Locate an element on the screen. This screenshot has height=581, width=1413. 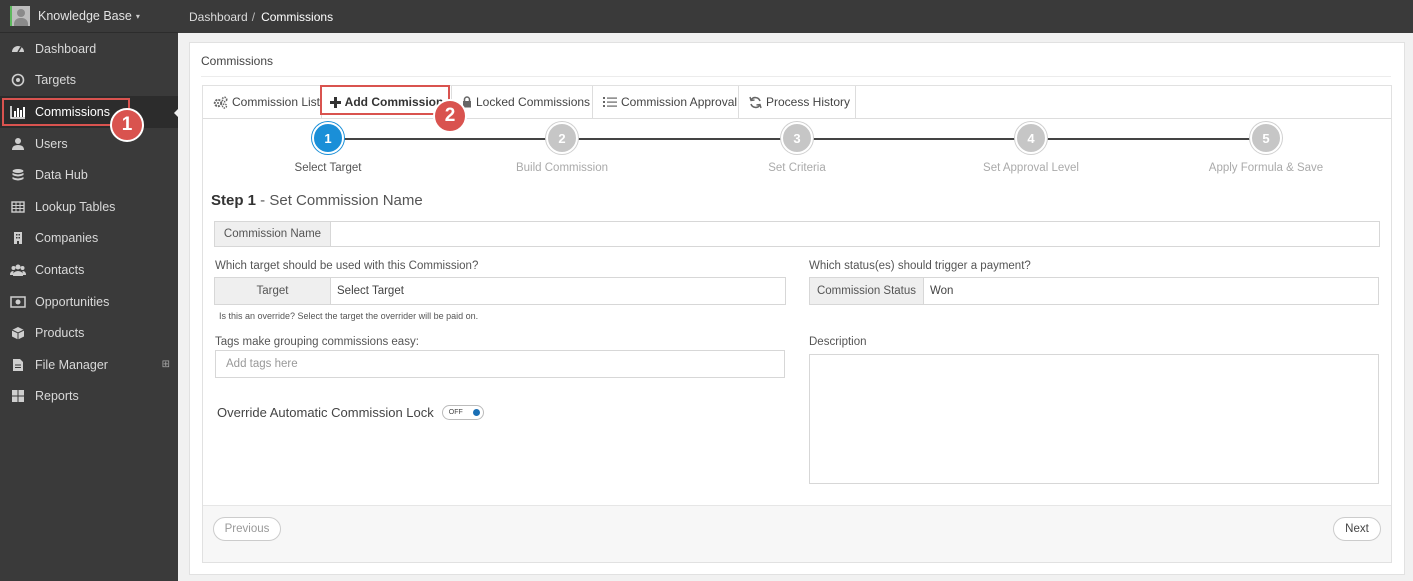
step-4: 4 Set Approval Level is located at coordinates (1031, 148).